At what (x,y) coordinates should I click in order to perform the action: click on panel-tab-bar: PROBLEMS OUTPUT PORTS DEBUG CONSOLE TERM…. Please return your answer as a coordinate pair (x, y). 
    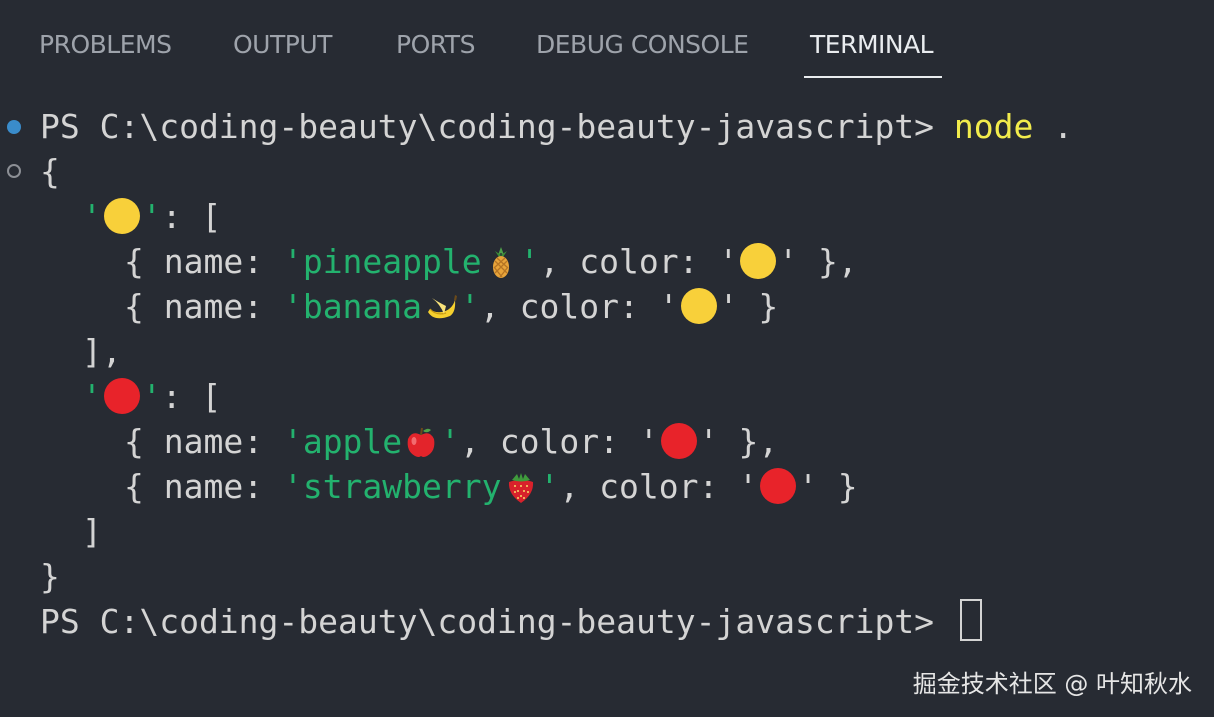
    Looking at the image, I should click on (607, 41).